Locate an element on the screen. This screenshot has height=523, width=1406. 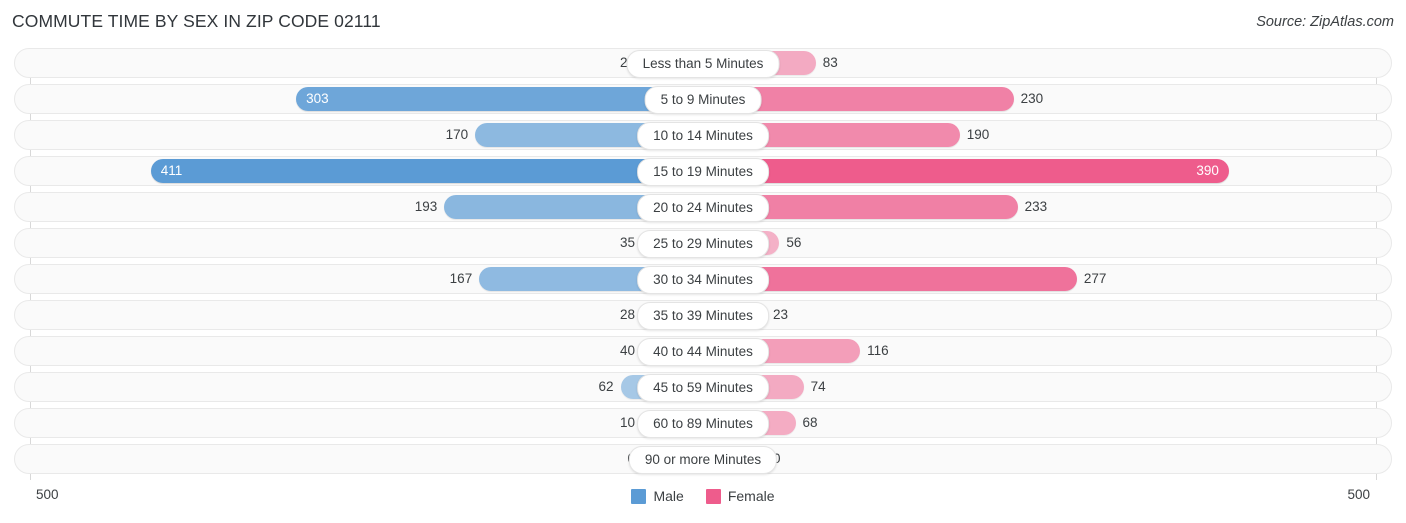
bar-value-female: 83 is located at coordinates (830, 62).